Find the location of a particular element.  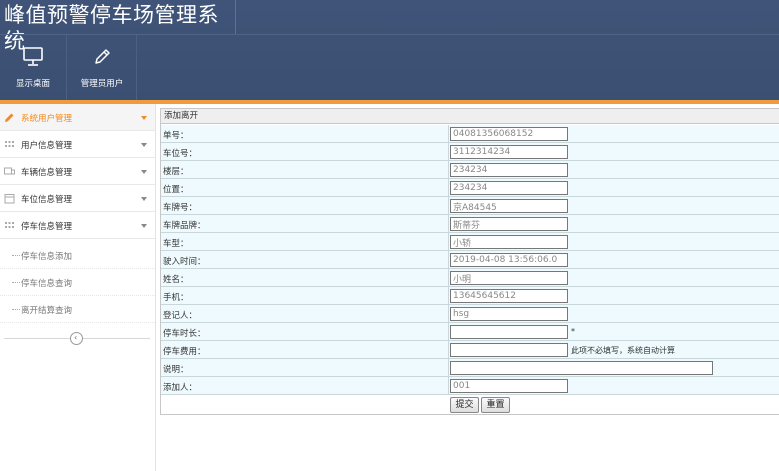

show-desktop-button: 显示桌面 is located at coordinates (33, 68).